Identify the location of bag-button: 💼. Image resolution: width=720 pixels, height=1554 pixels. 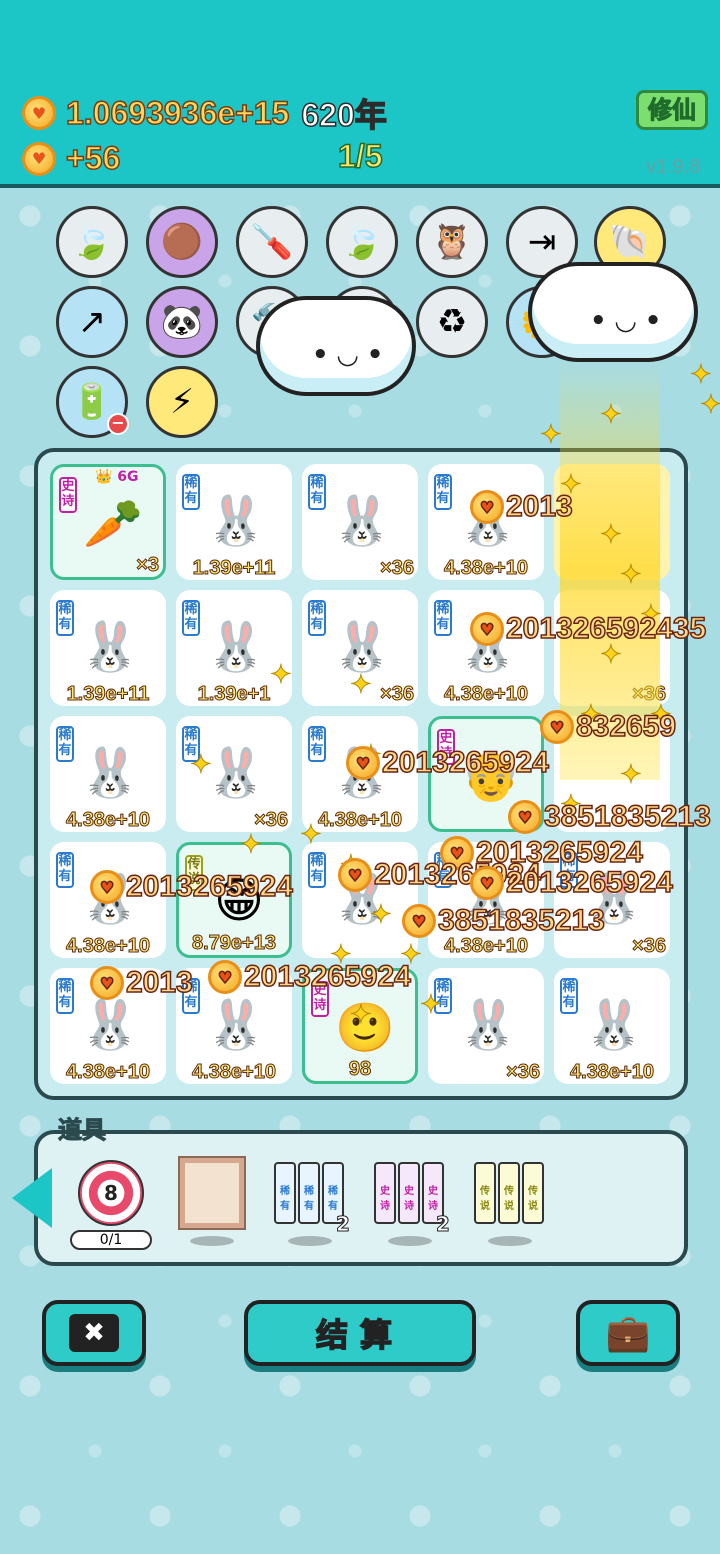
(628, 1333).